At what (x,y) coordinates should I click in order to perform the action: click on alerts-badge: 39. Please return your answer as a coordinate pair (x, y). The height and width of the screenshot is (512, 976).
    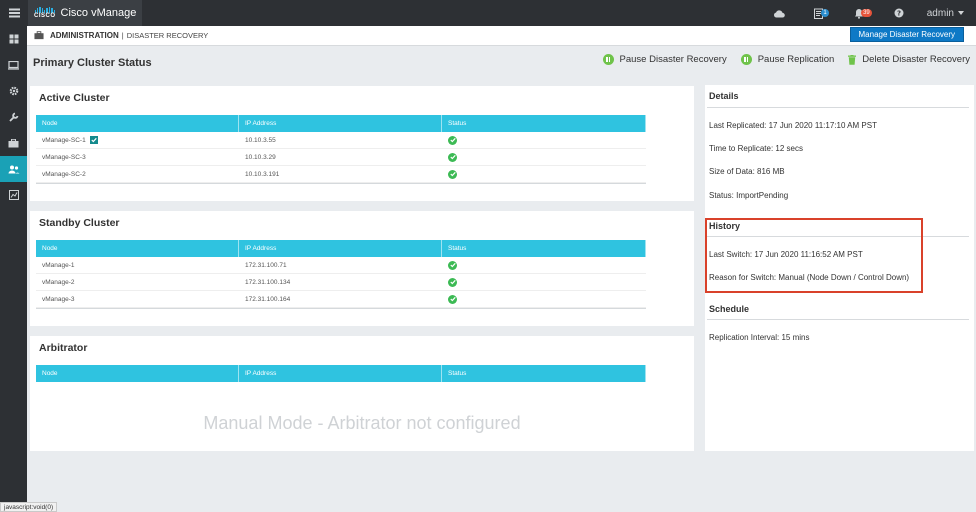
    Looking at the image, I should click on (866, 12).